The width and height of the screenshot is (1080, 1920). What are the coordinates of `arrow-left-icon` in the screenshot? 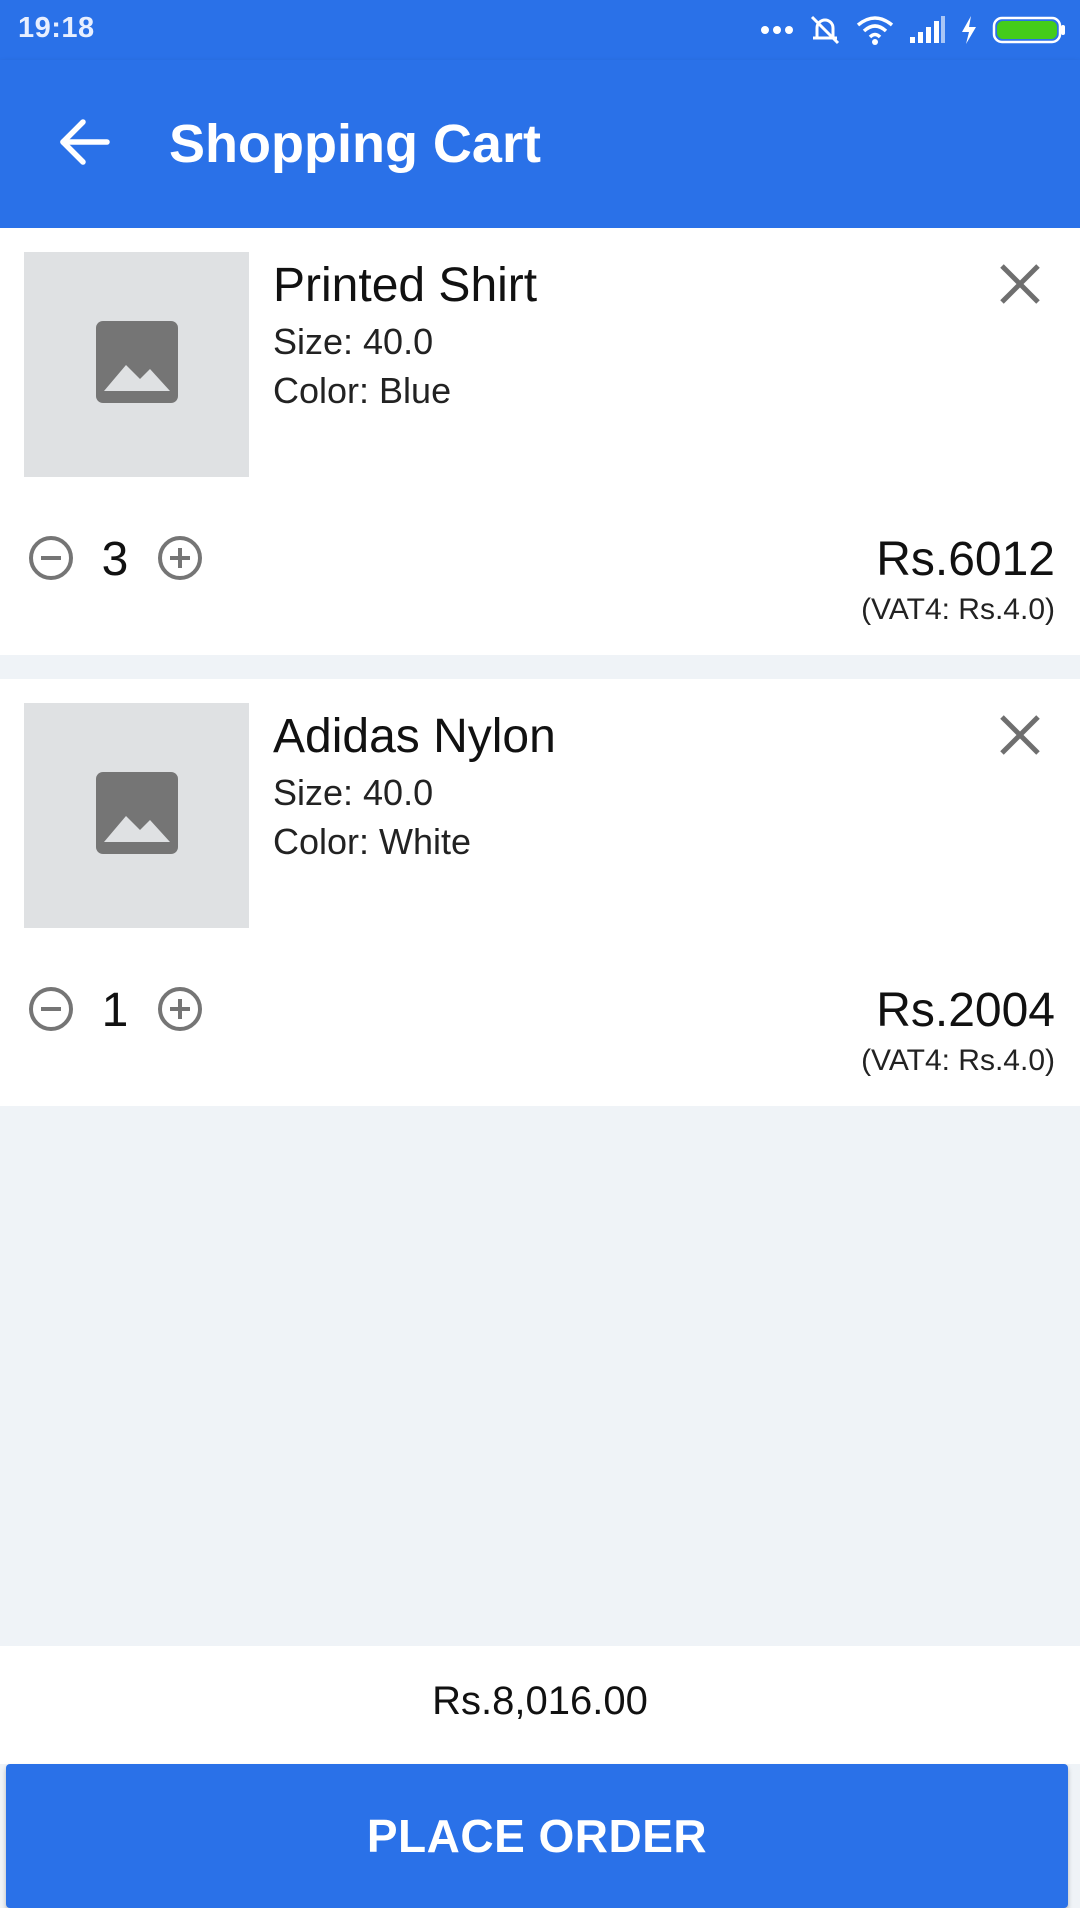 It's located at (84, 144).